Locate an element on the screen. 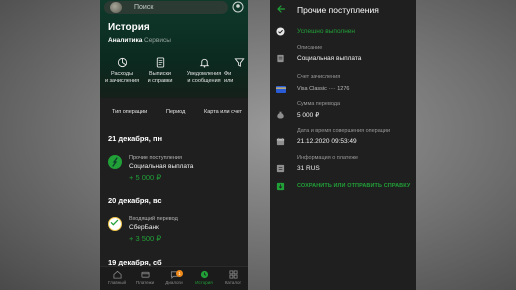  field-value: Visa Classic ···· 1276 is located at coordinates (323, 89).